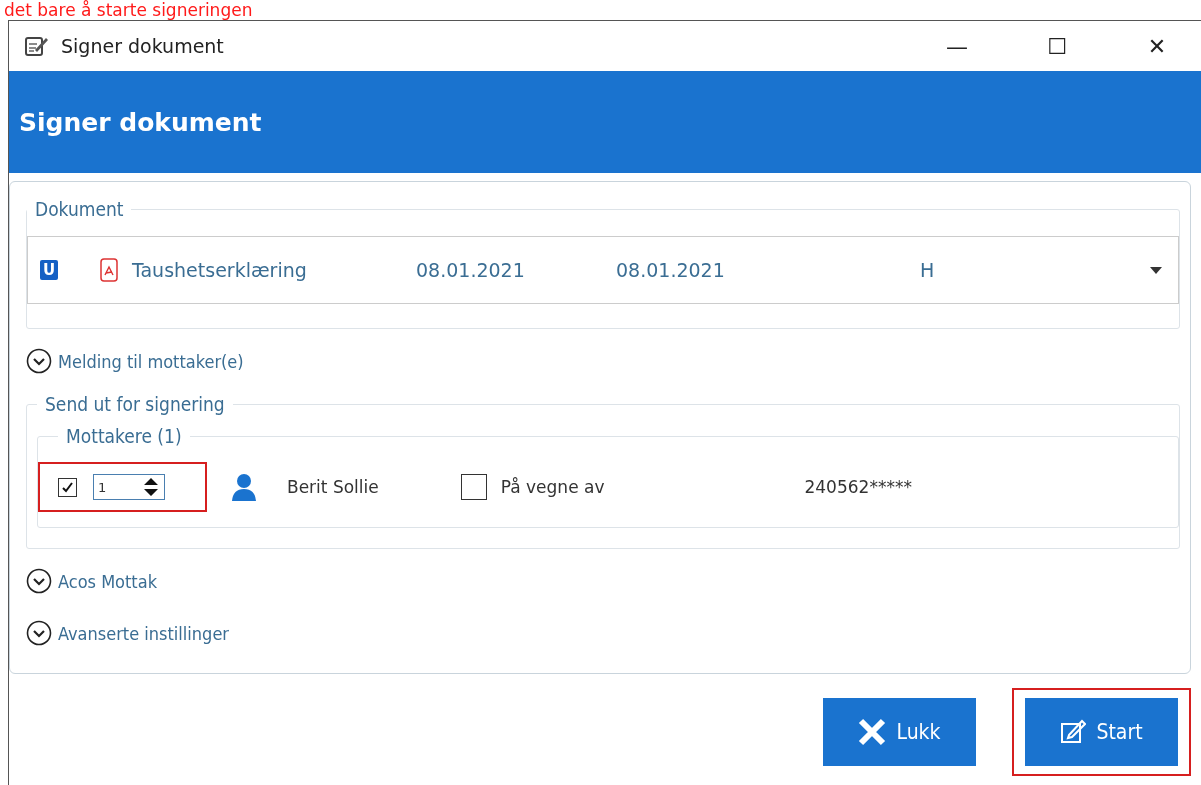  Describe the element at coordinates (109, 270) in the screenshot. I see `pdf-file-icon` at that location.